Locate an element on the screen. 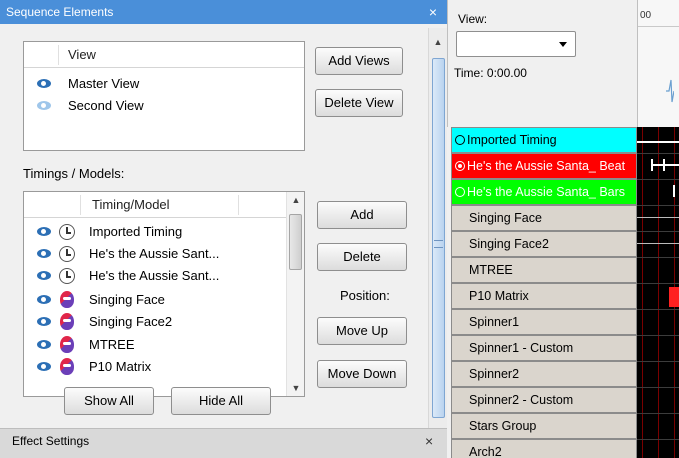 This screenshot has height=458, width=679. effects-grid is located at coordinates (658, 292).